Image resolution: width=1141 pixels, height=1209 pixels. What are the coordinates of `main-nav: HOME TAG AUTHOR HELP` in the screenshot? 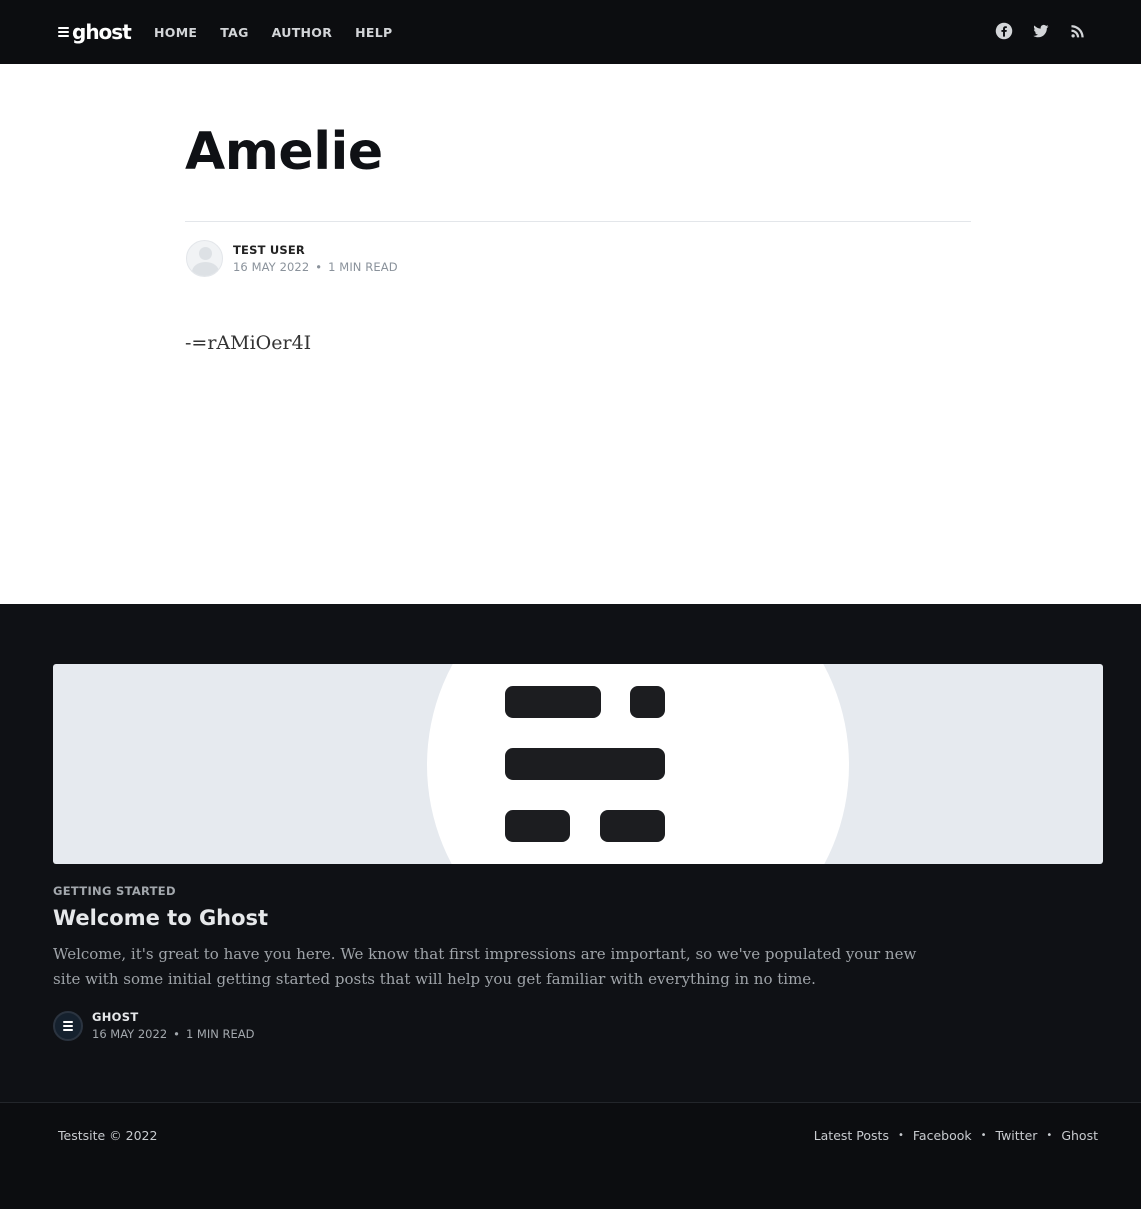 It's located at (284, 32).